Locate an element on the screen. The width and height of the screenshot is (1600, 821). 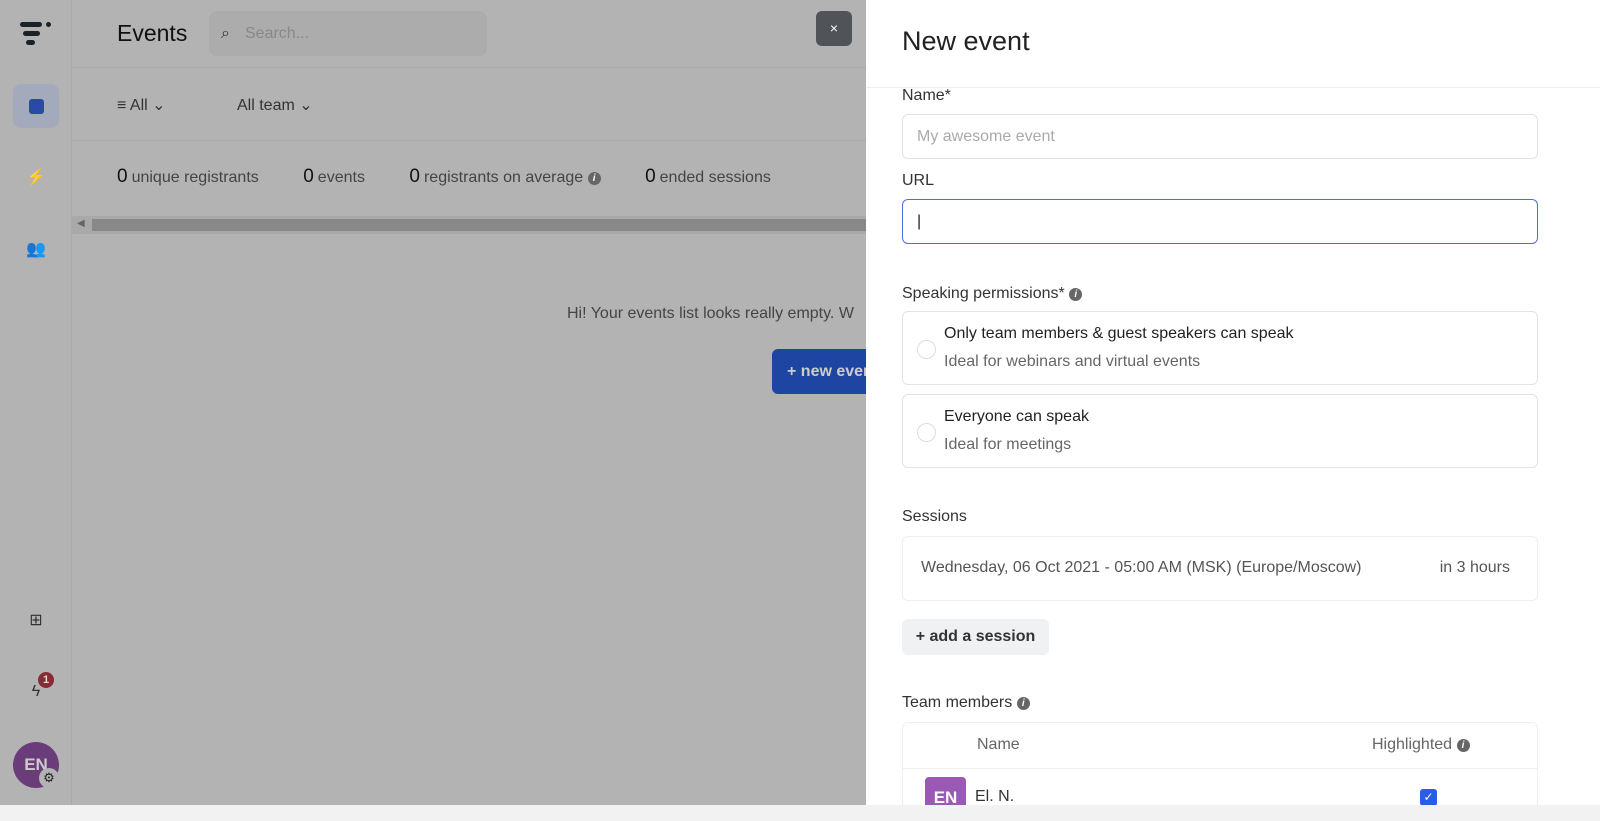
option-desc: Ideal for meetings is located at coordinates (1008, 444).